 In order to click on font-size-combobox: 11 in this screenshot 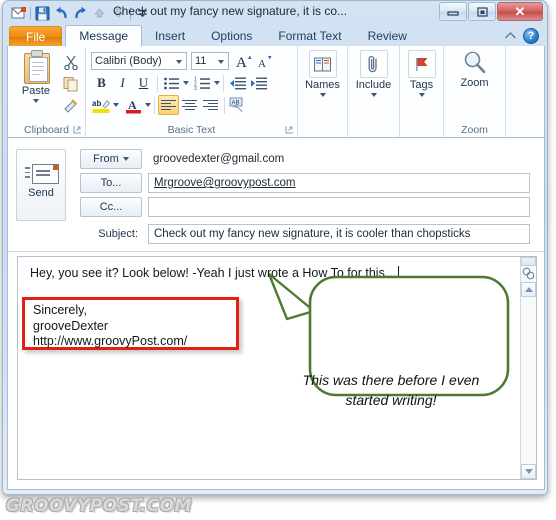, I will do `click(210, 61)`.